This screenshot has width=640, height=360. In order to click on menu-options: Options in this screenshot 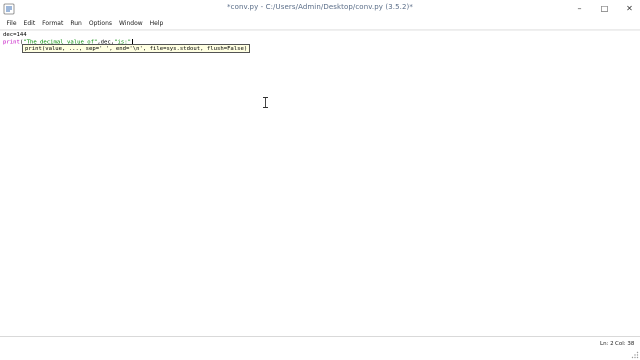, I will do `click(100, 24)`.